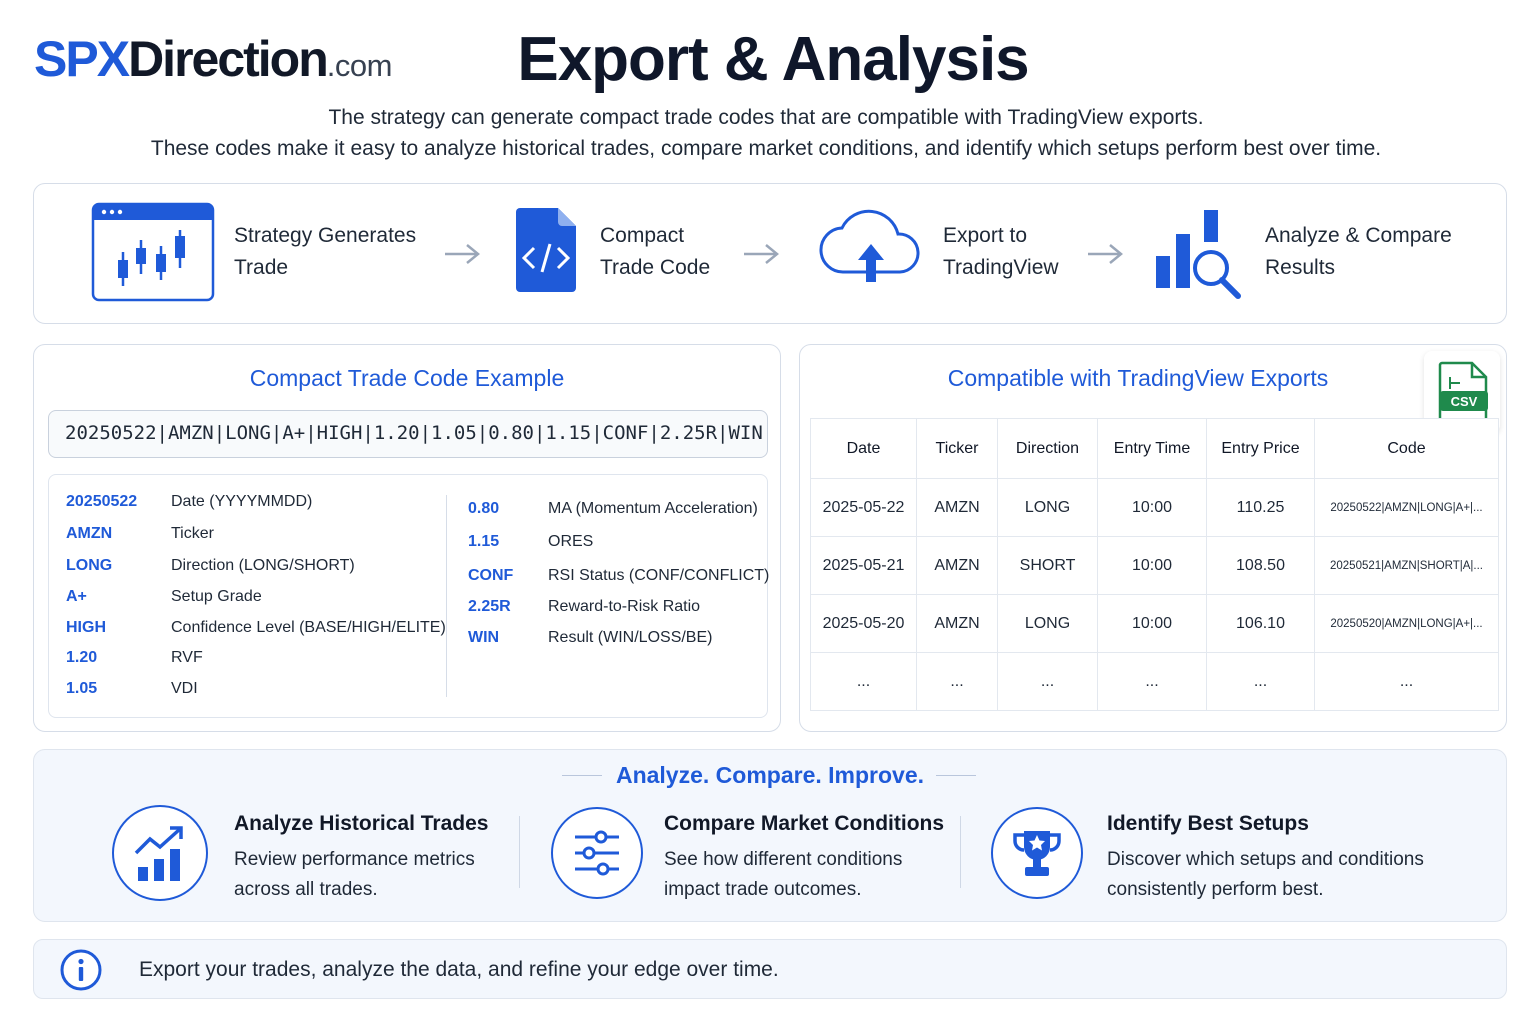 This screenshot has width=1536, height=1024. Describe the element at coordinates (863, 623) in the screenshot. I see `cell-date: 2025-05-20` at that location.